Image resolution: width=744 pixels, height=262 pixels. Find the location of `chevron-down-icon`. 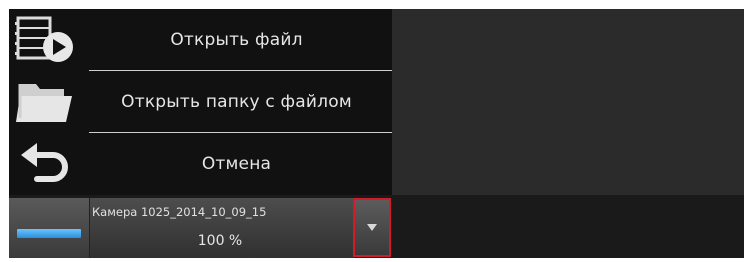

chevron-down-icon is located at coordinates (372, 227).